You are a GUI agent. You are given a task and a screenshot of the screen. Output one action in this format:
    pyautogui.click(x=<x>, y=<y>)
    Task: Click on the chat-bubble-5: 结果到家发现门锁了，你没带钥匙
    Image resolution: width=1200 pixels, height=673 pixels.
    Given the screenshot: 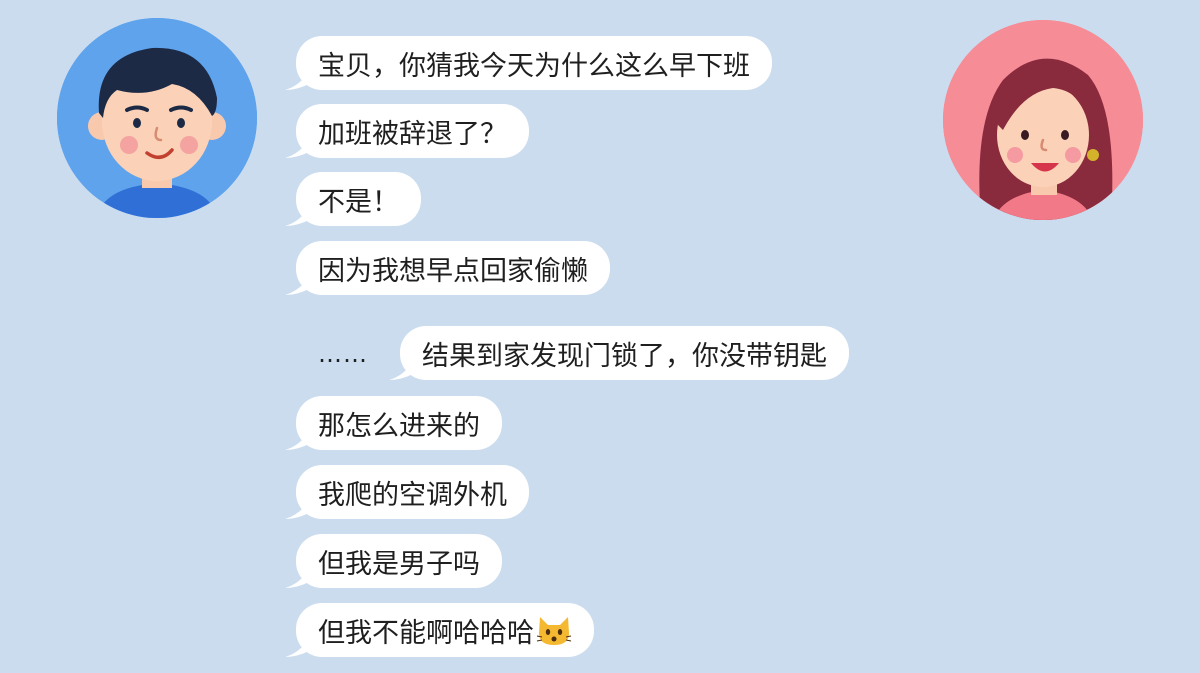 What is the action you would take?
    pyautogui.click(x=619, y=353)
    